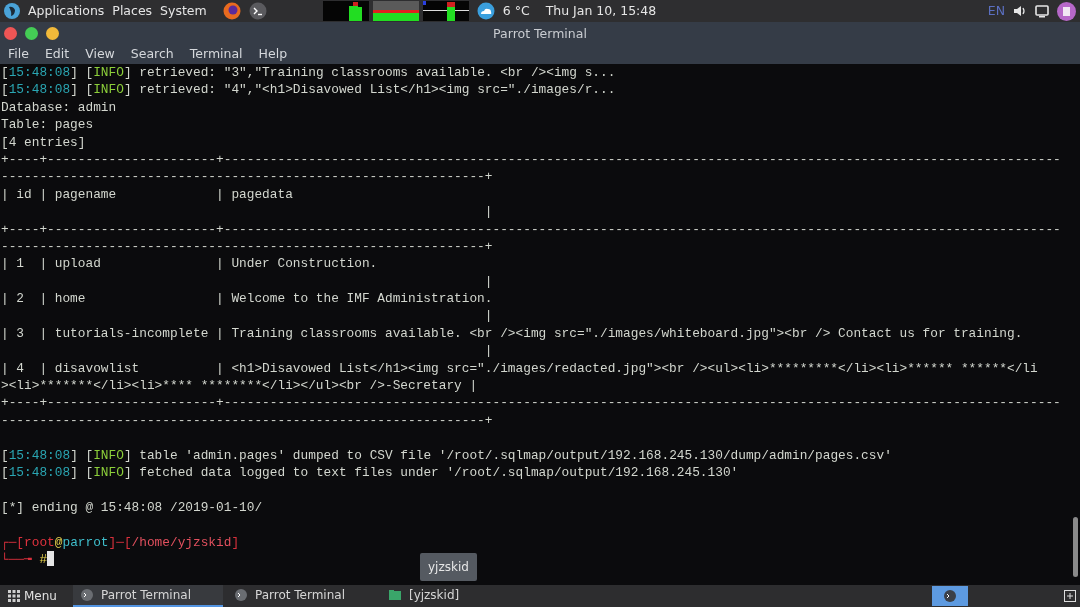 This screenshot has height=607, width=1080. Describe the element at coordinates (31, 33) in the screenshot. I see `maximize-button` at that location.